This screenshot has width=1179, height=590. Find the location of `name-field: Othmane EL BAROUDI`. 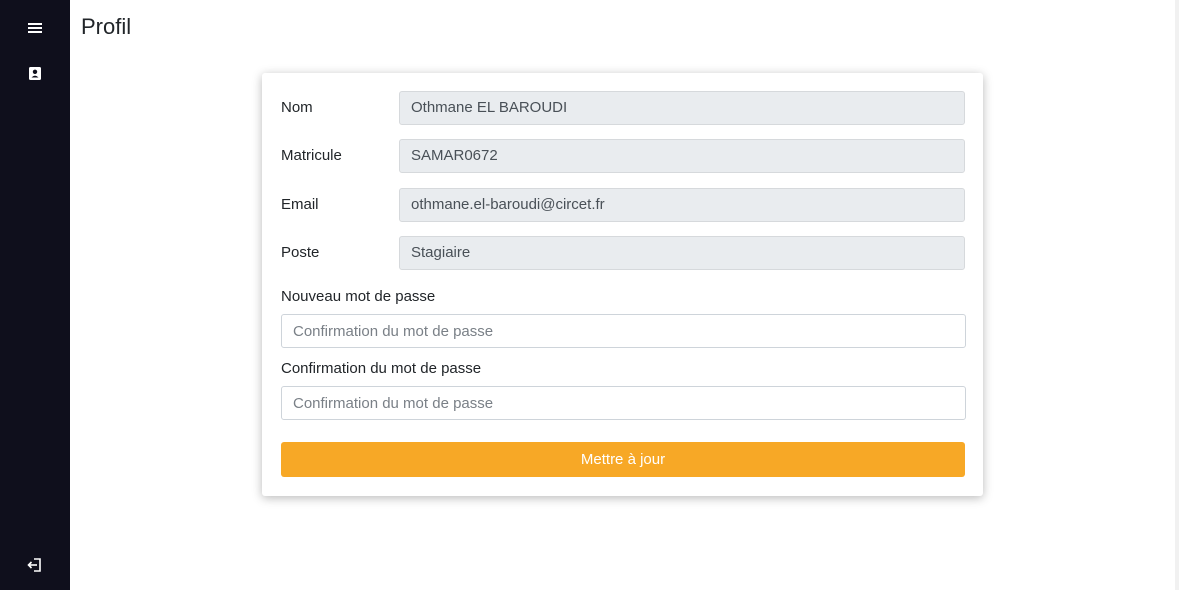

name-field: Othmane EL BAROUDI is located at coordinates (682, 108).